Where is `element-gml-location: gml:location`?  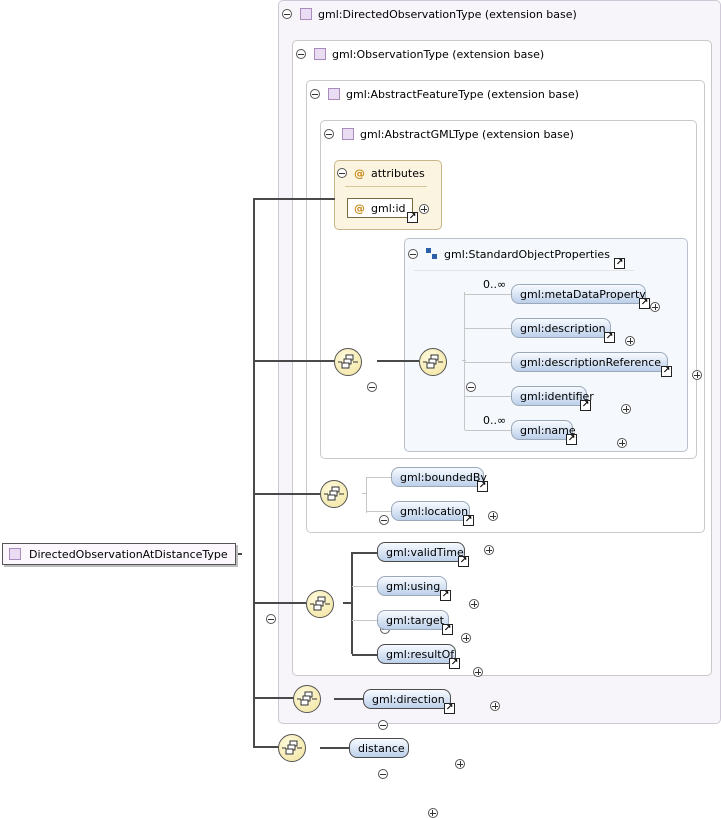
element-gml-location: gml:location is located at coordinates (430, 511).